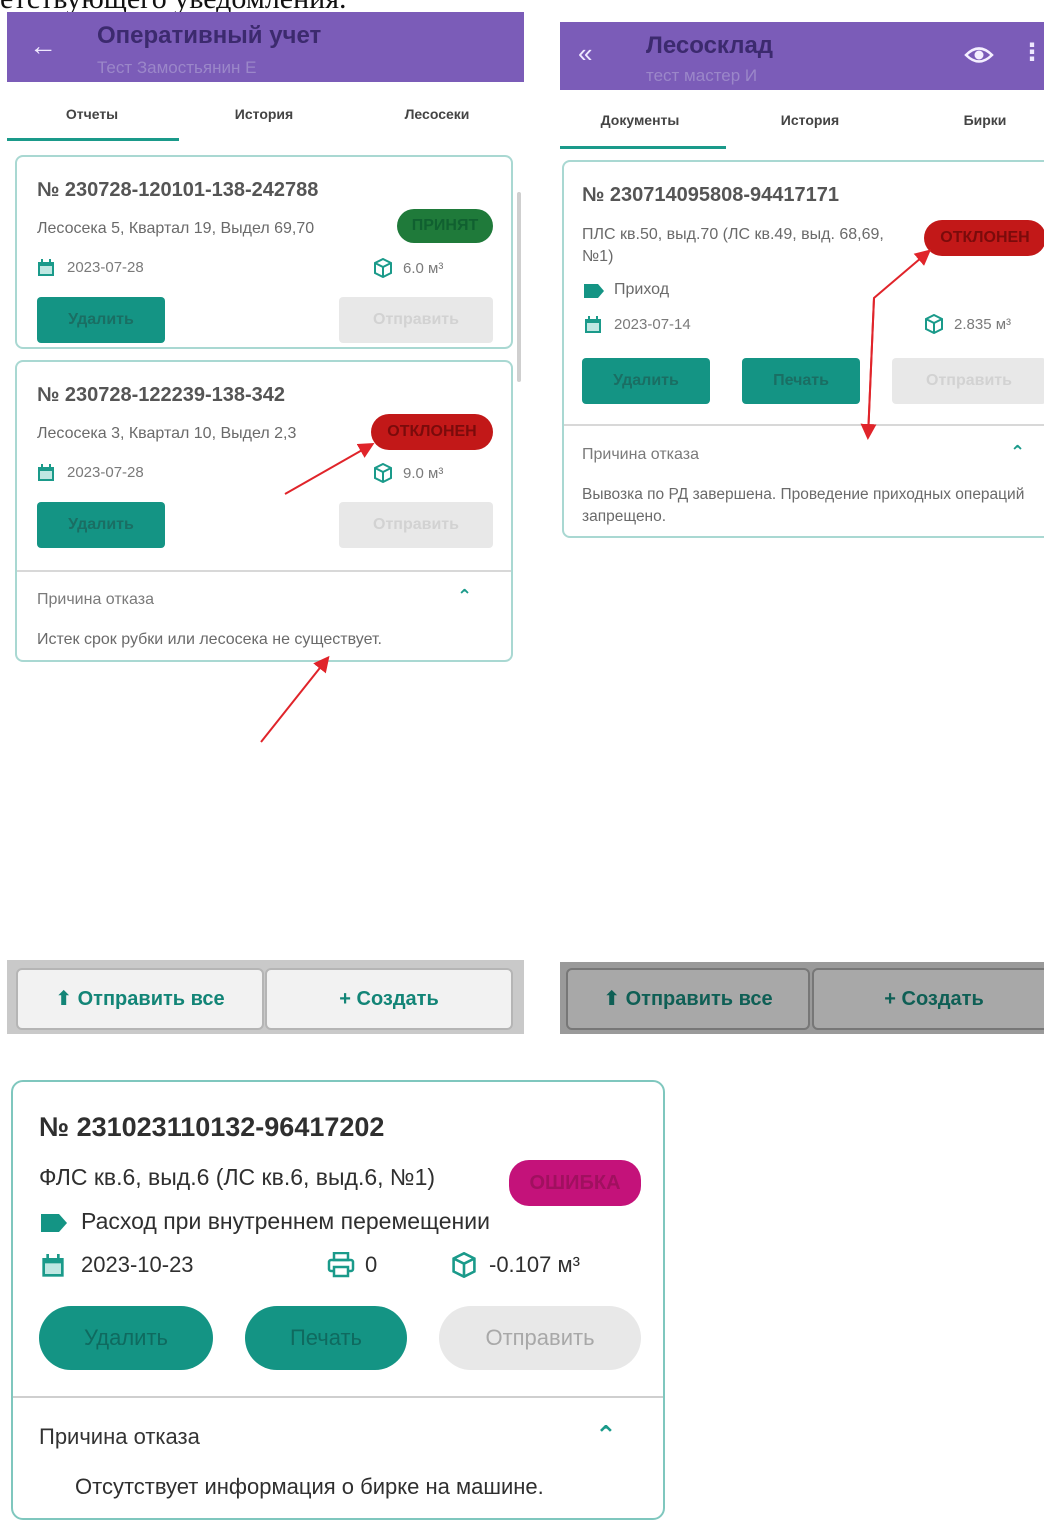 This screenshot has height=1520, width=1044. Describe the element at coordinates (326, 1338) in the screenshot. I see `print-button: Печать` at that location.